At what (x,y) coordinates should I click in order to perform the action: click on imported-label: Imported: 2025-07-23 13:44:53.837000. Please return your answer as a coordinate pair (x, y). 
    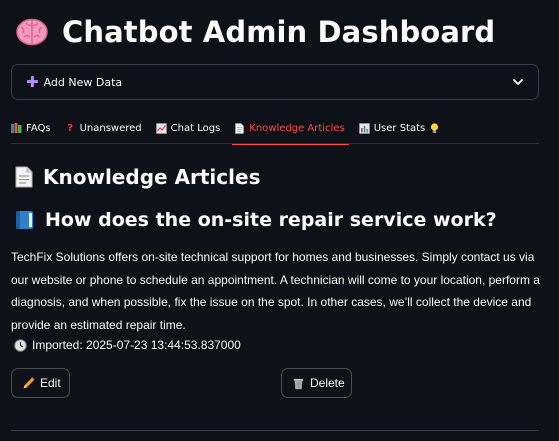
    Looking at the image, I should click on (136, 345).